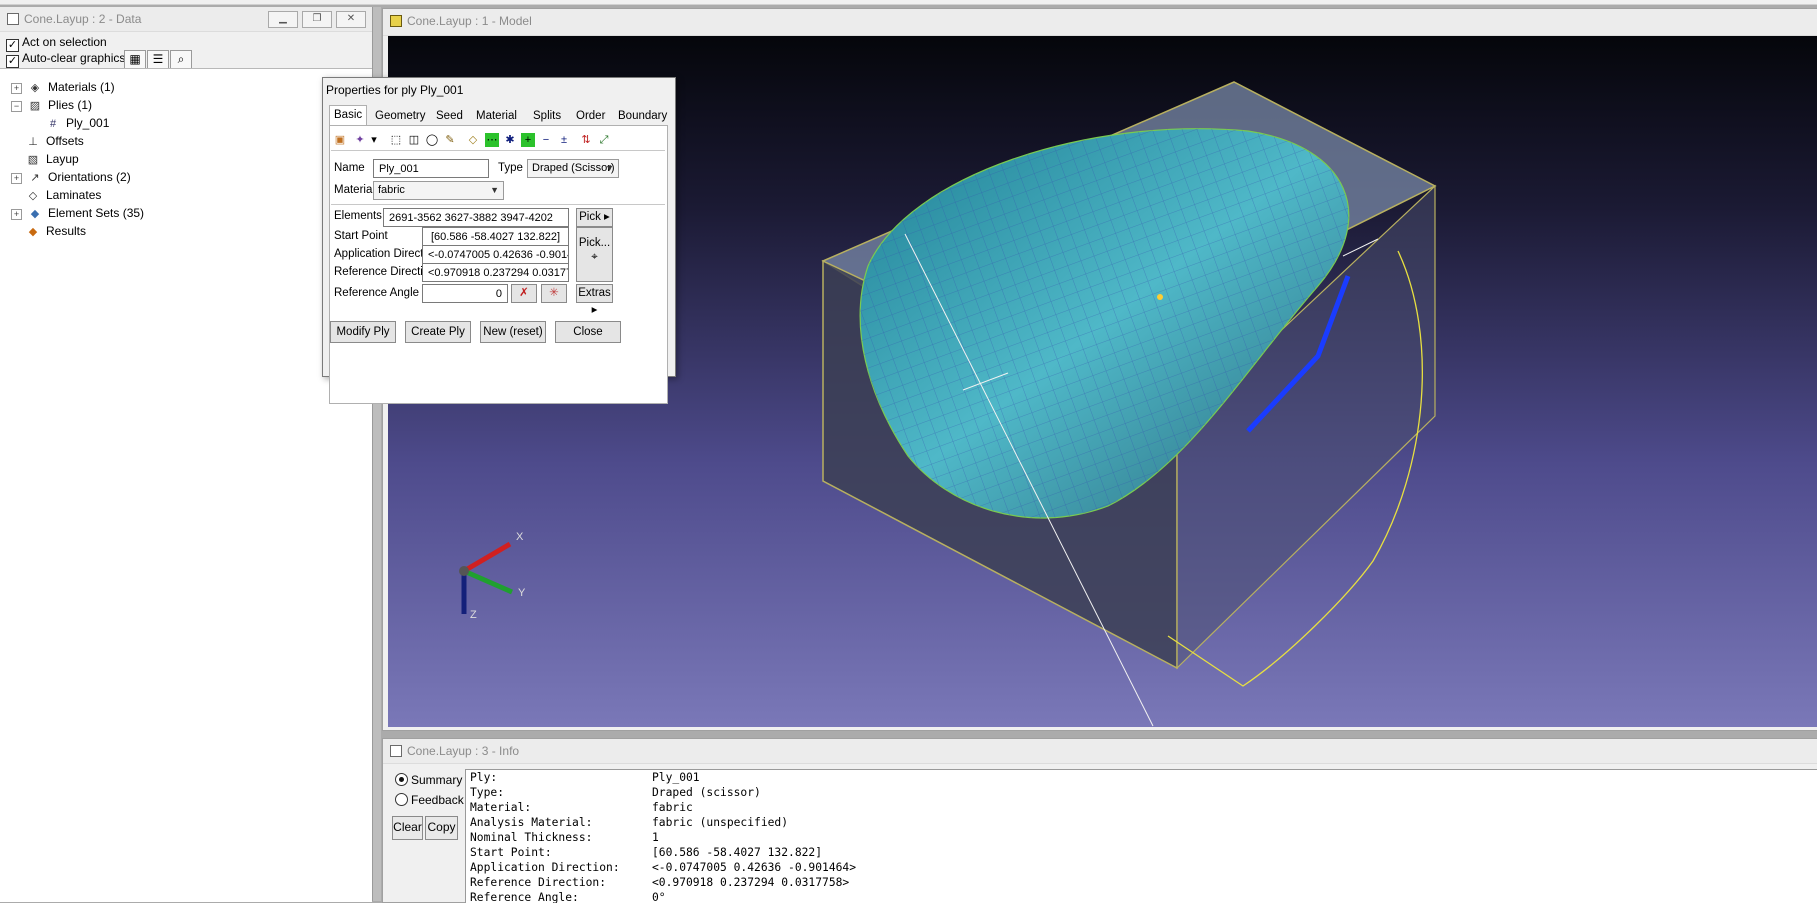 The height and width of the screenshot is (903, 1817). I want to click on reference-angle-field: 0, so click(465, 293).